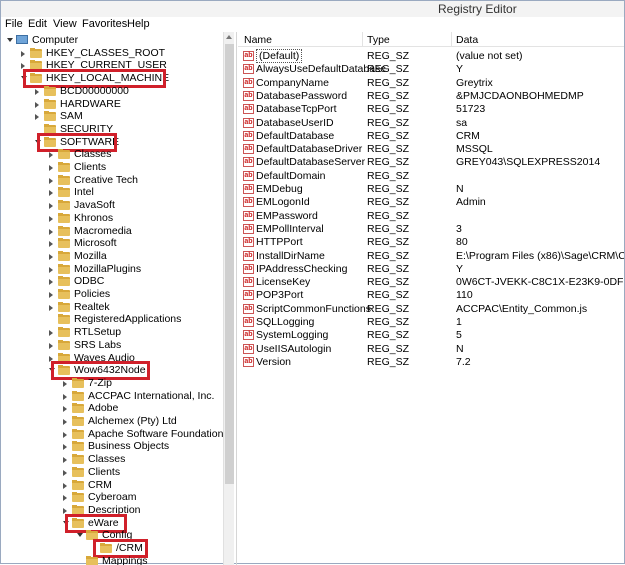  I want to click on tree-item: SECURITY, so click(112, 129).